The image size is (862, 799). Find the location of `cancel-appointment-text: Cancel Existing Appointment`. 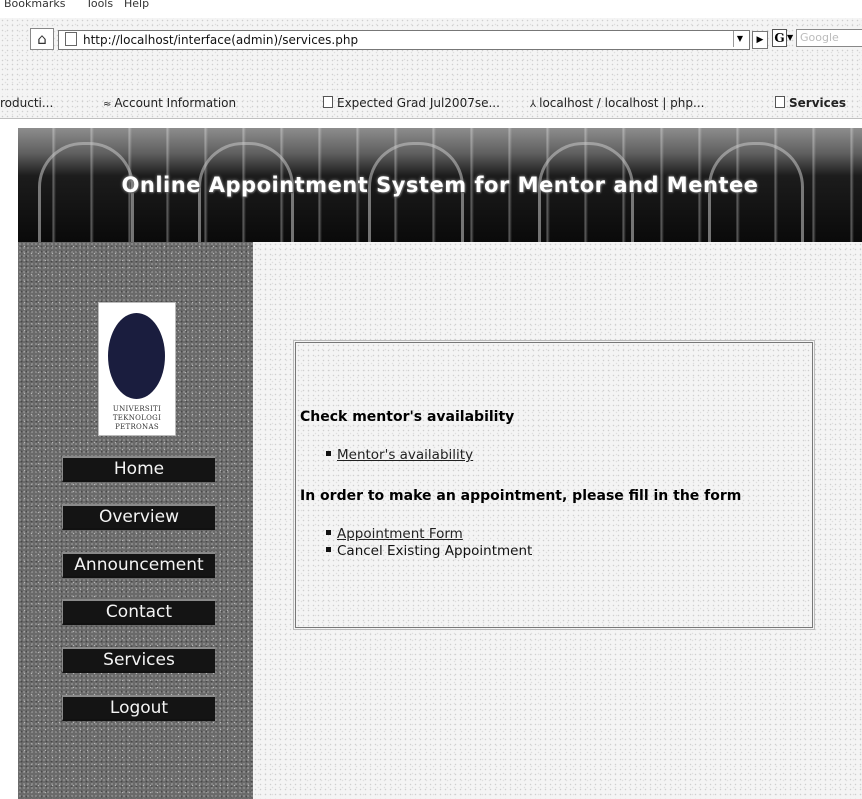

cancel-appointment-text: Cancel Existing Appointment is located at coordinates (435, 551).